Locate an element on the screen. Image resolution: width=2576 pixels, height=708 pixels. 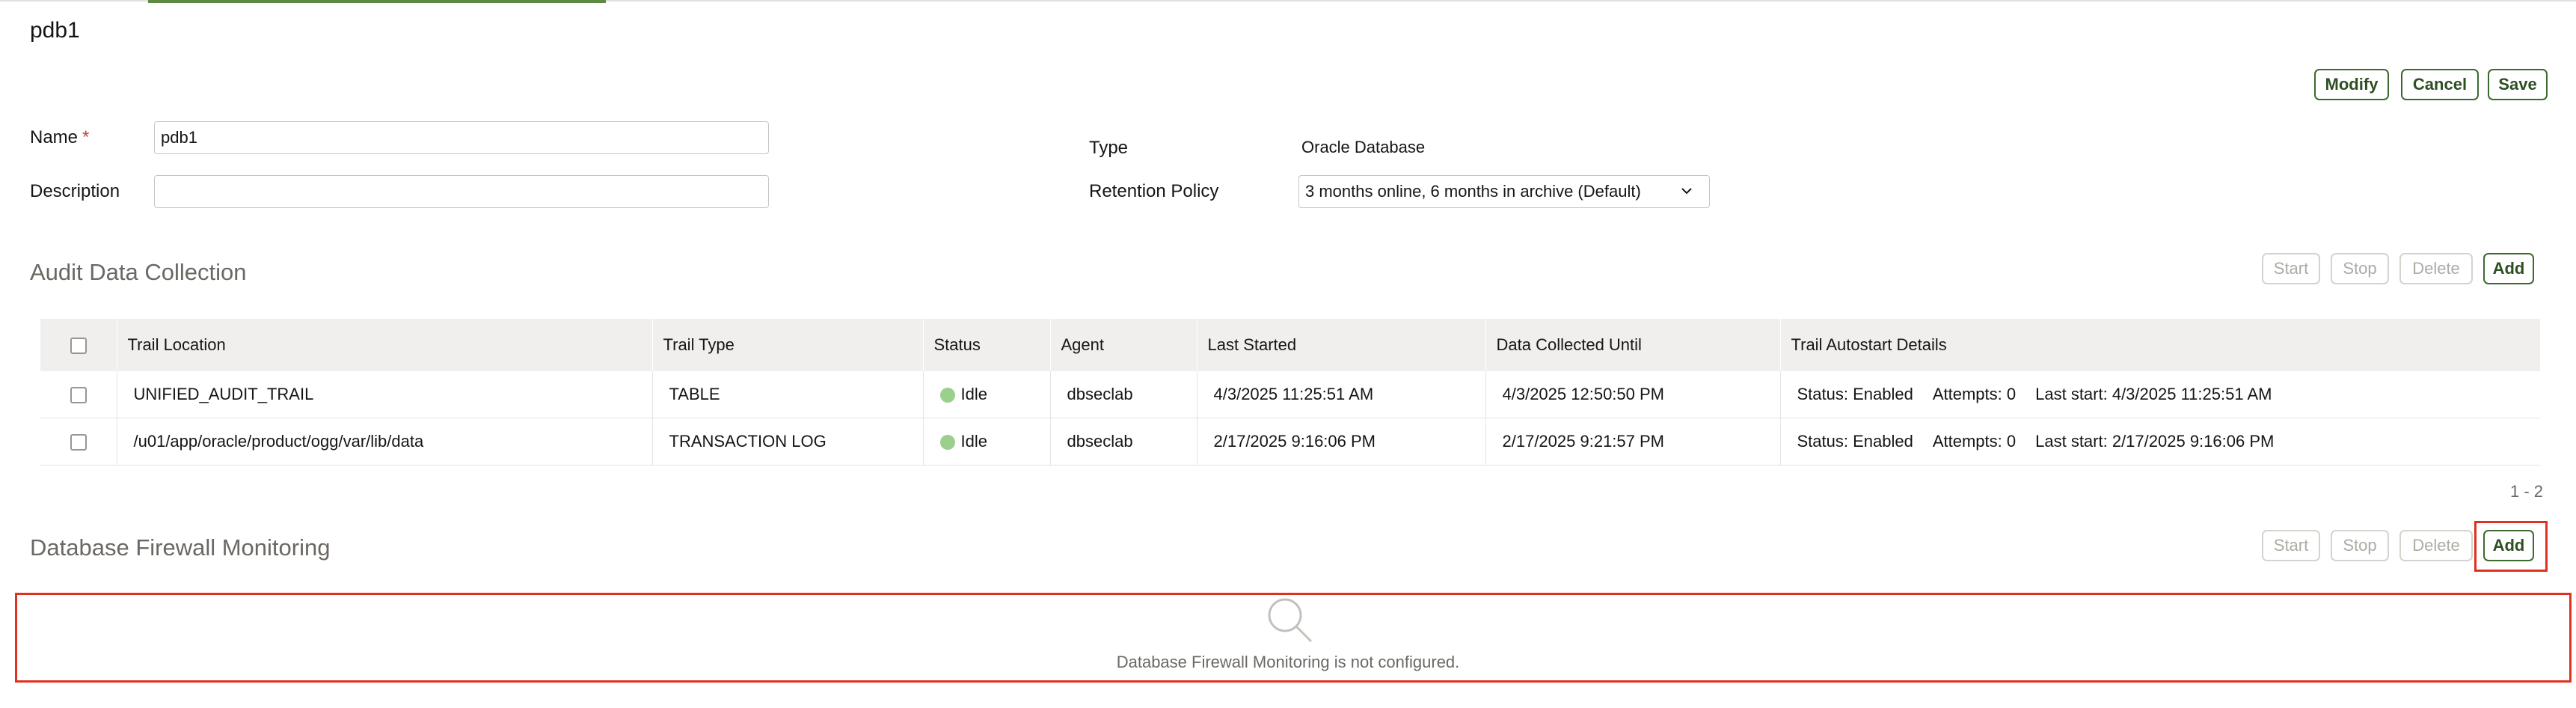
name-label: Name * is located at coordinates (59, 138).